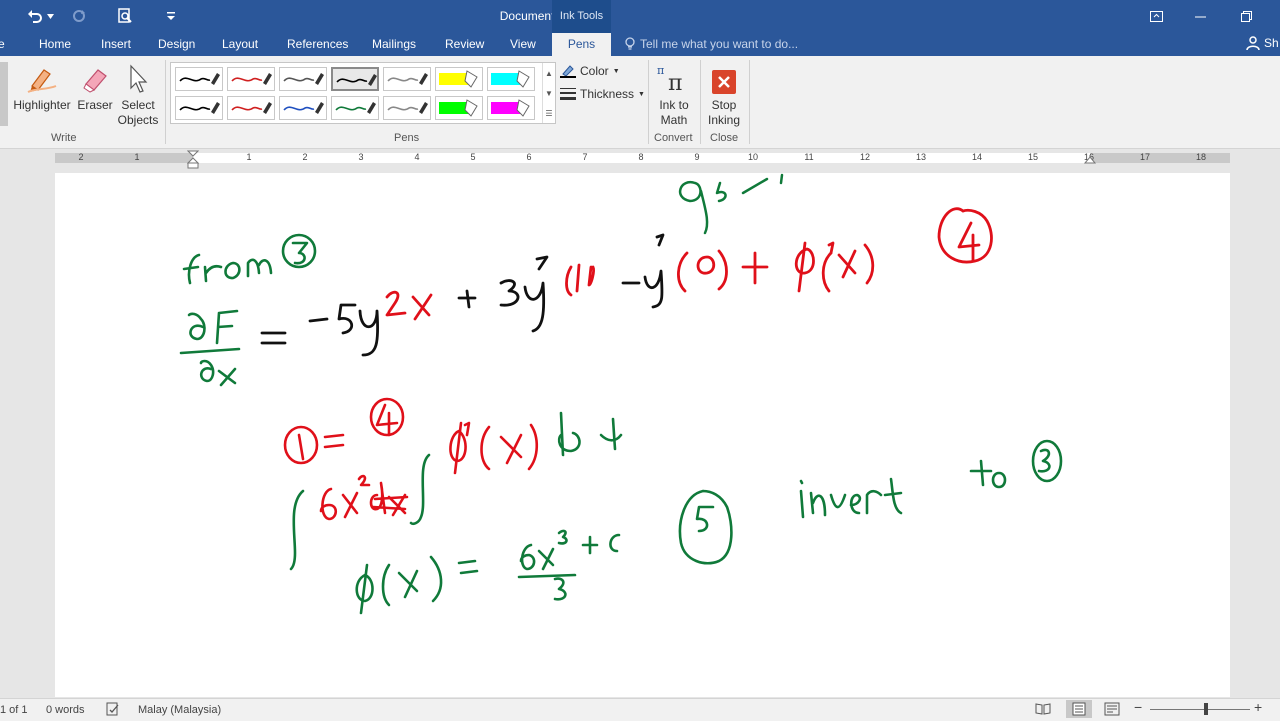 Image resolution: width=1280 pixels, height=721 pixels. I want to click on tab-mailings: Mailings, so click(394, 44).